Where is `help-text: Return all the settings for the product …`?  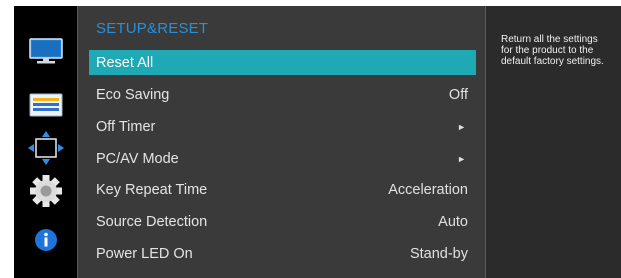
help-text: Return all the settings for the product … is located at coordinates (552, 50).